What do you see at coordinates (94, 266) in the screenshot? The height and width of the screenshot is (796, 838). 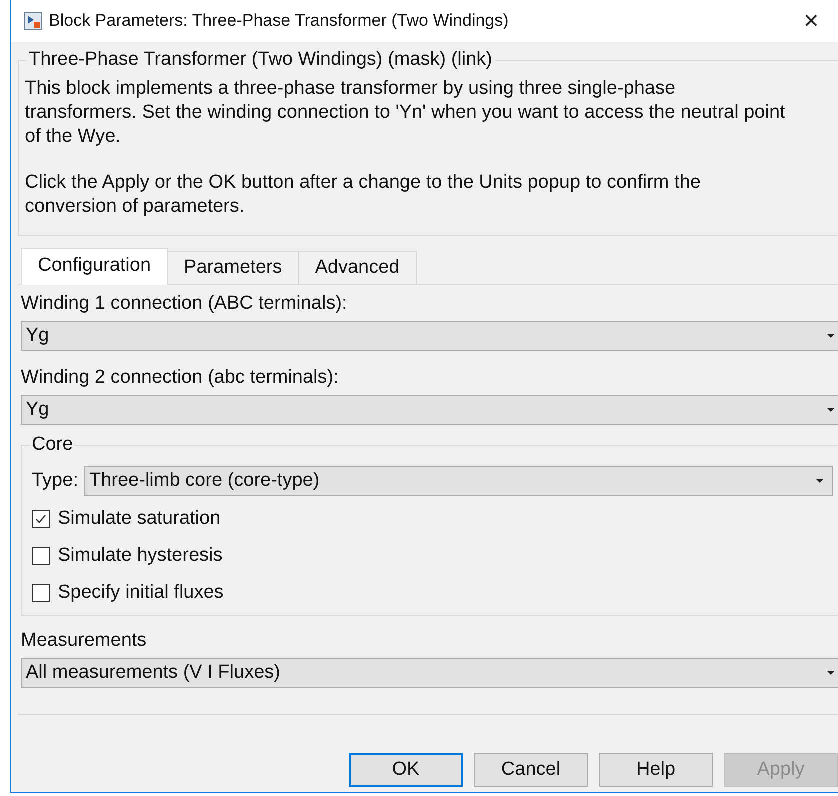 I see `tab: Configuration` at bounding box center [94, 266].